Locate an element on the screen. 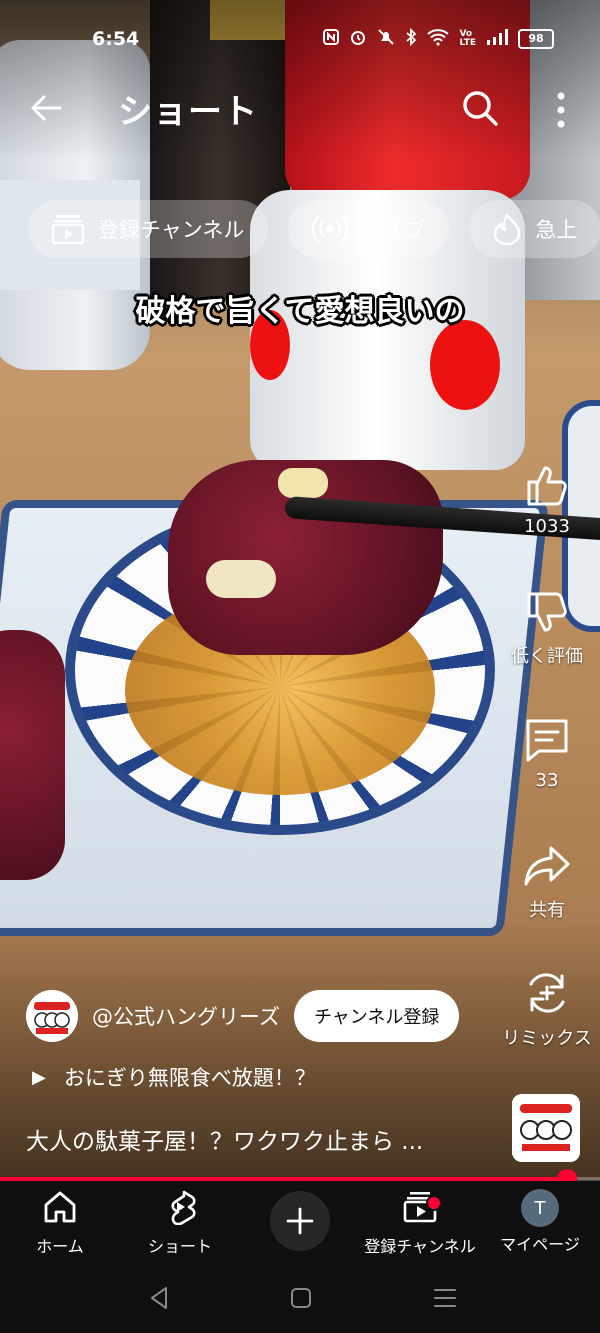 The image size is (600, 1333). bottom-navigation: ホーム ショート 登録チャンネル T マイページ is located at coordinates (300, 1222).